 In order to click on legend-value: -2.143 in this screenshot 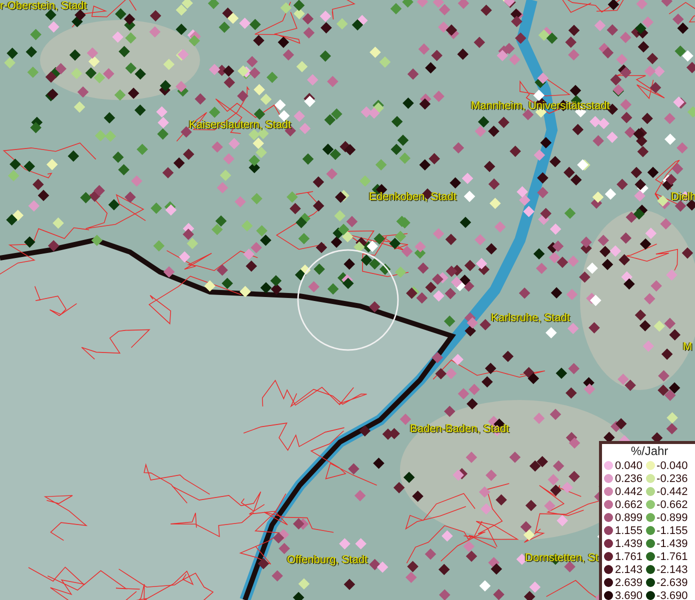, I will do `click(672, 570)`.